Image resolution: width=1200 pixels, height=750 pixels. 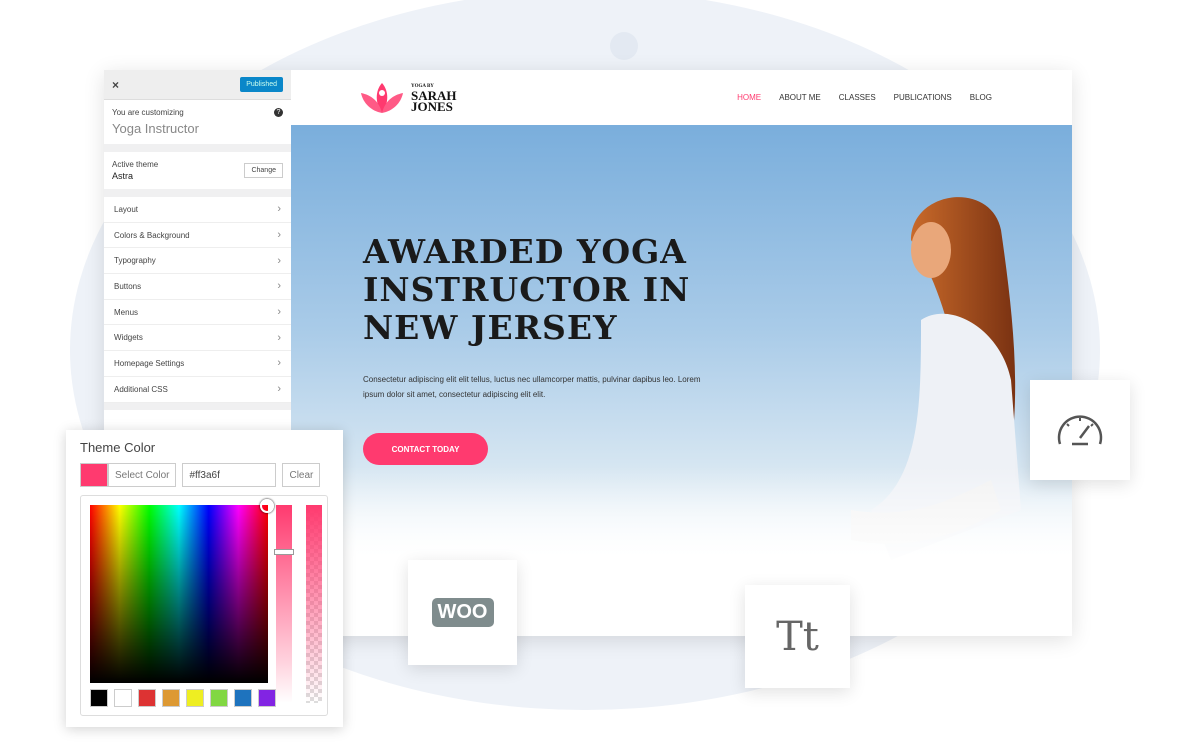 I want to click on performance-card, so click(x=1080, y=430).